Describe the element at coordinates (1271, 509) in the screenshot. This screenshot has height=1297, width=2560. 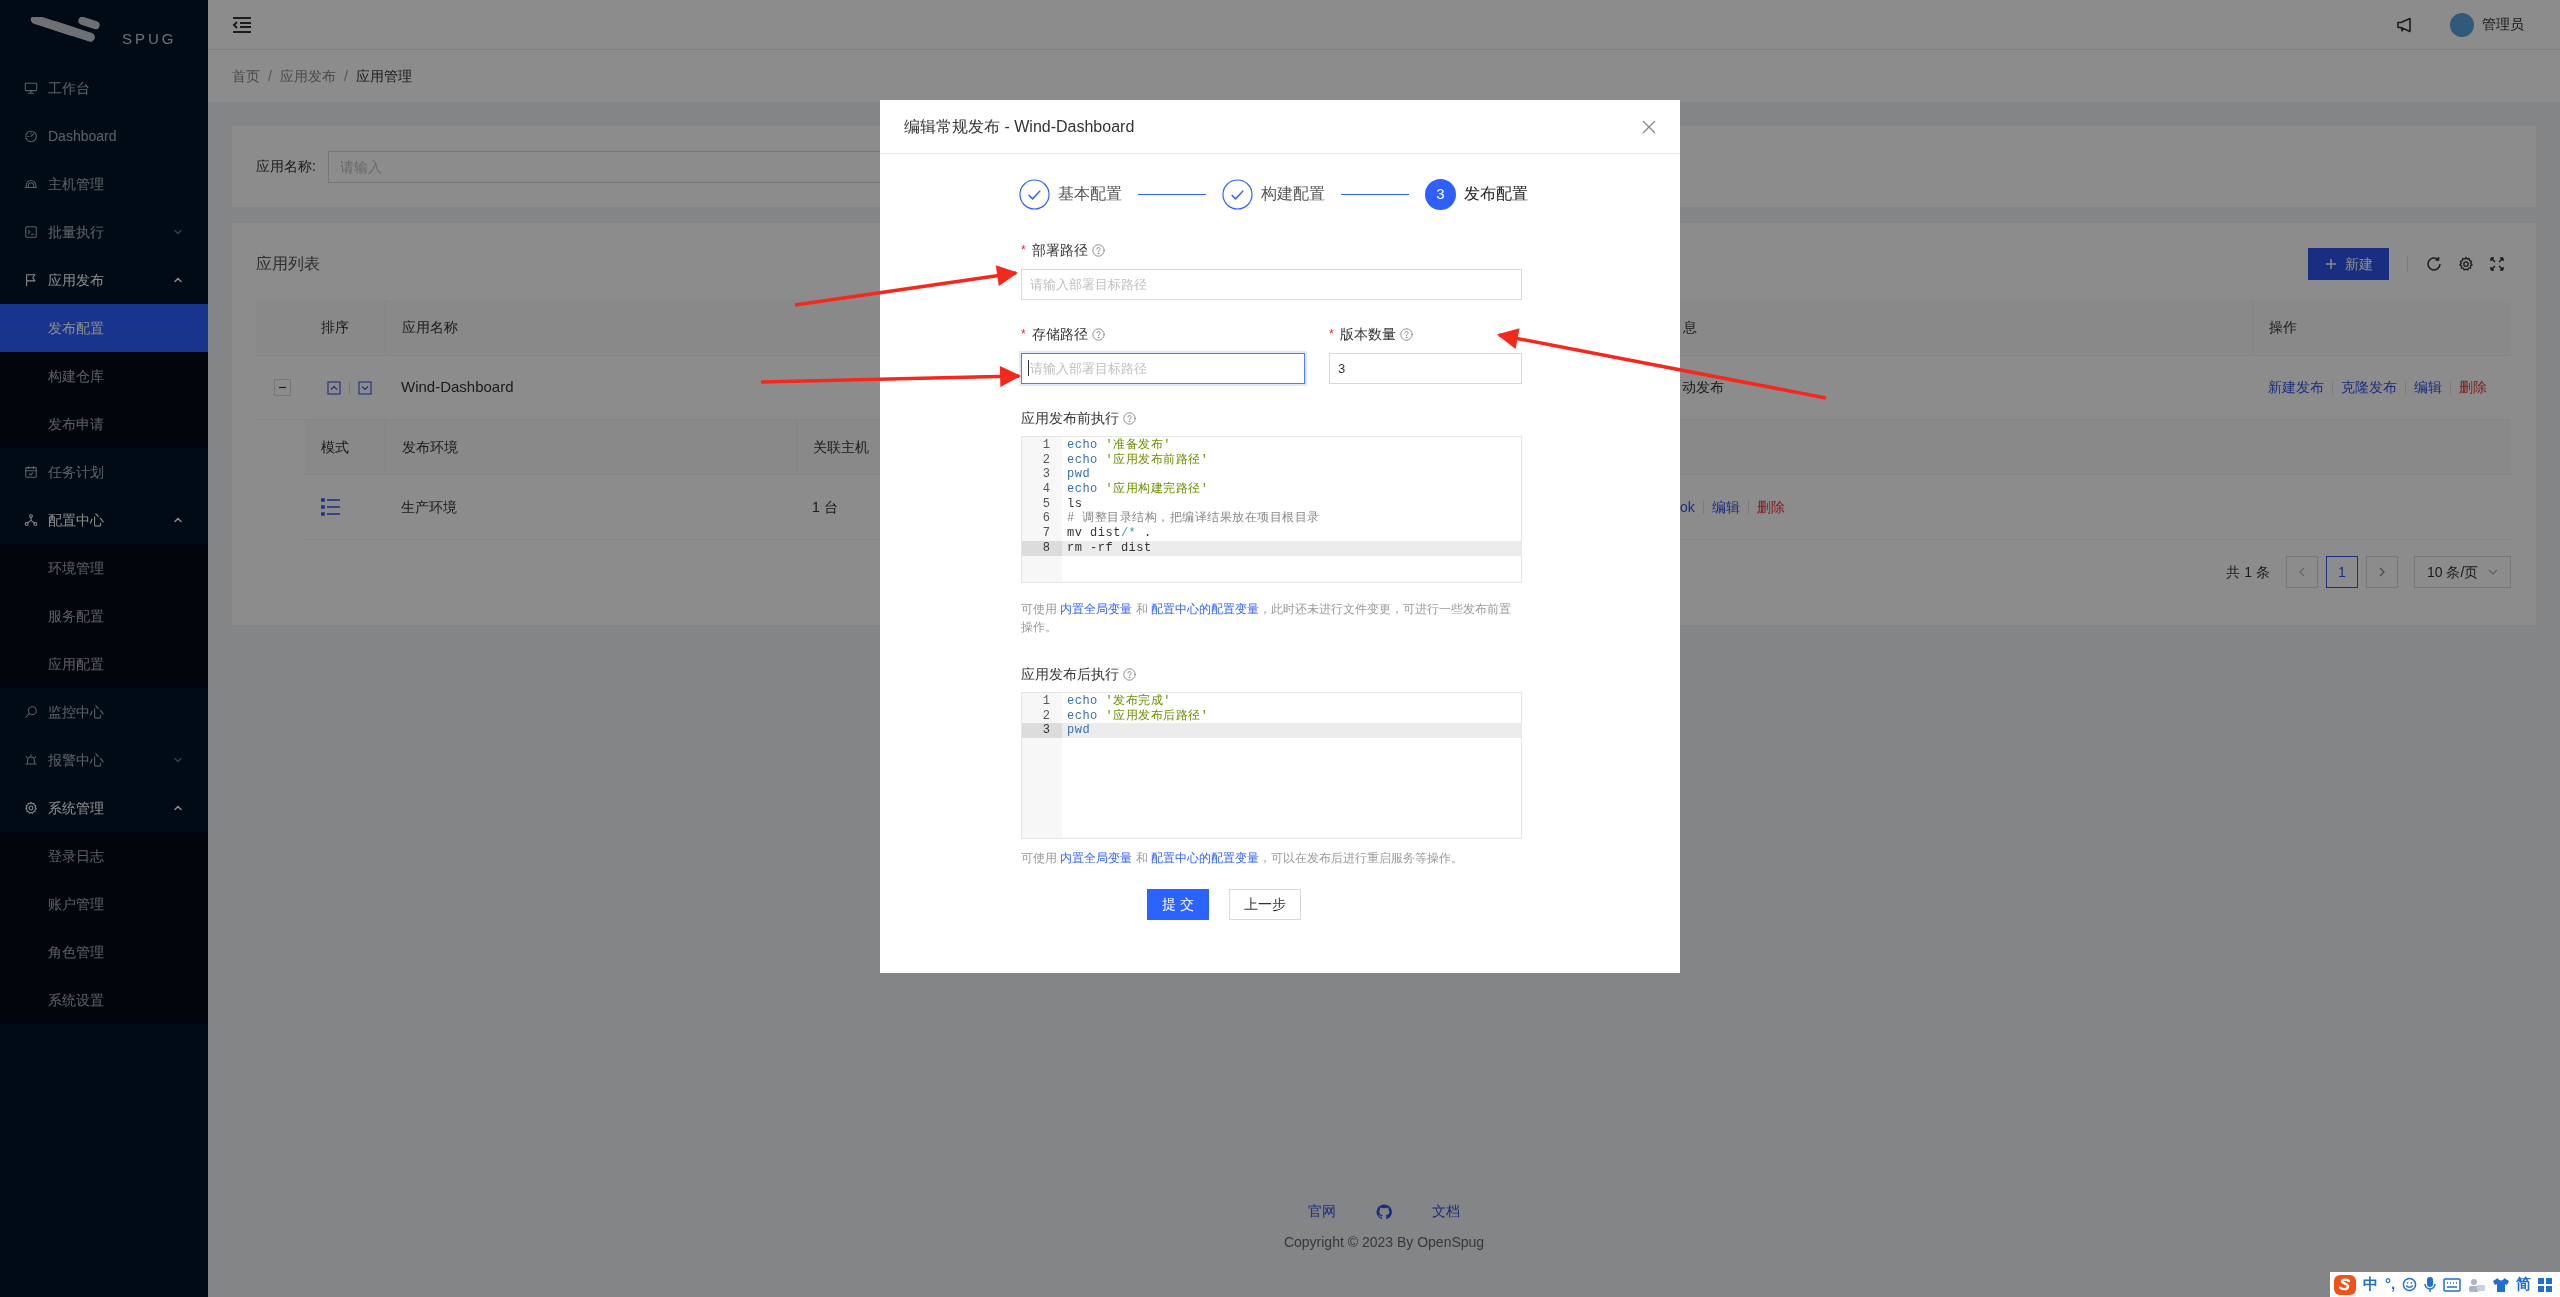
I see `code-editor: 1 echo '准备发布' 2 echo '应用发布前路径' 3 pwd 4 echo '应用构建完路径' 5 ls 6 # 调整目录结构，把编译结果放在项目根目录 7 mv dist/* . 8 rm -rf dist` at that location.